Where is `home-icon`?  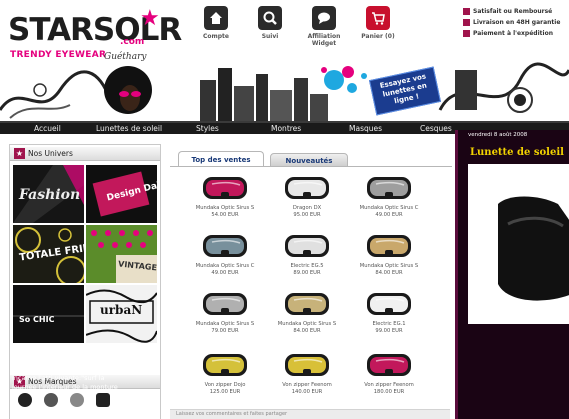
home-icon is located at coordinates (216, 18).